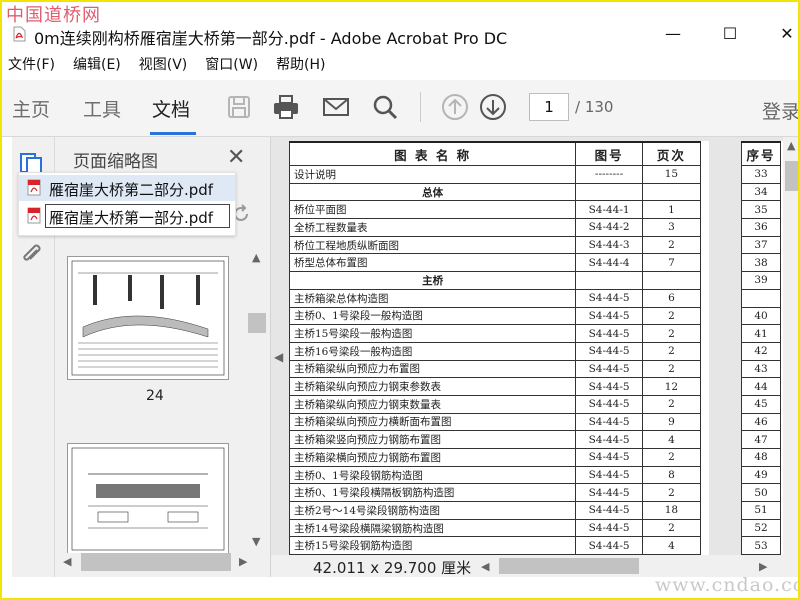  I want to click on tab-document: 文档, so click(171, 108).